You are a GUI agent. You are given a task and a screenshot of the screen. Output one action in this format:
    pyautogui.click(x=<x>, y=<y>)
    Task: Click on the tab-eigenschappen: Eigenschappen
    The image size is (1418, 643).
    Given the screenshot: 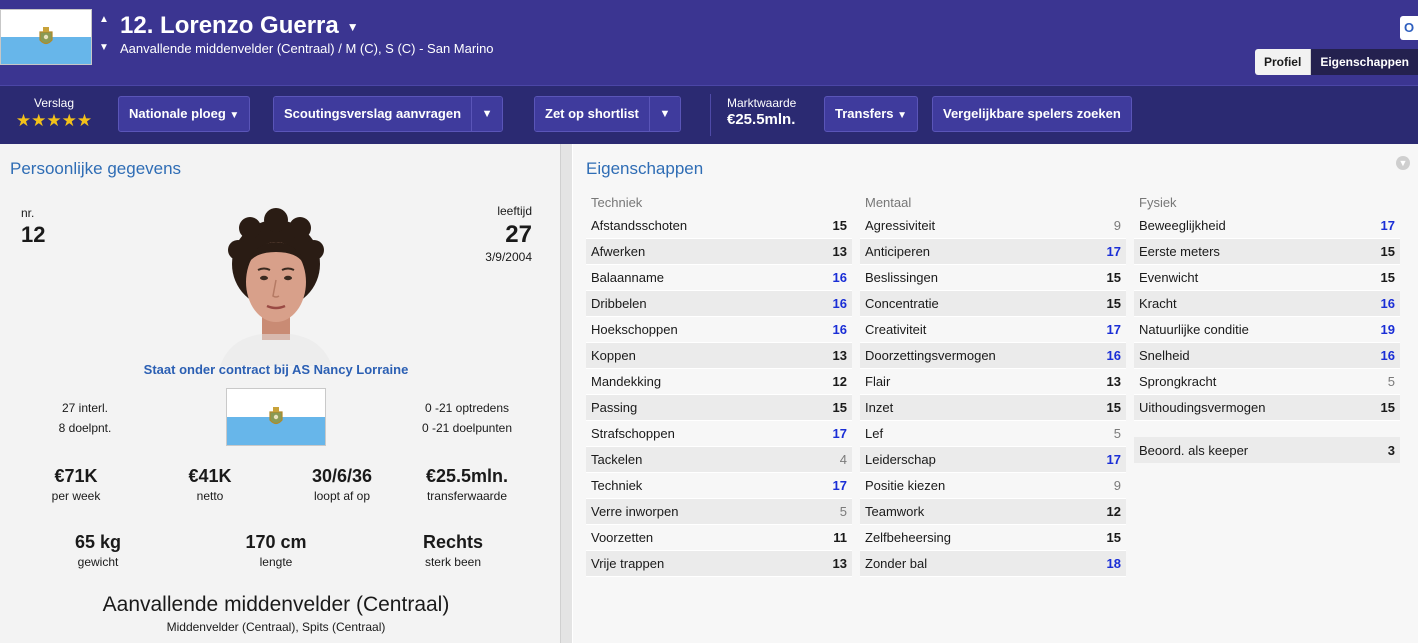 What is the action you would take?
    pyautogui.click(x=1364, y=62)
    